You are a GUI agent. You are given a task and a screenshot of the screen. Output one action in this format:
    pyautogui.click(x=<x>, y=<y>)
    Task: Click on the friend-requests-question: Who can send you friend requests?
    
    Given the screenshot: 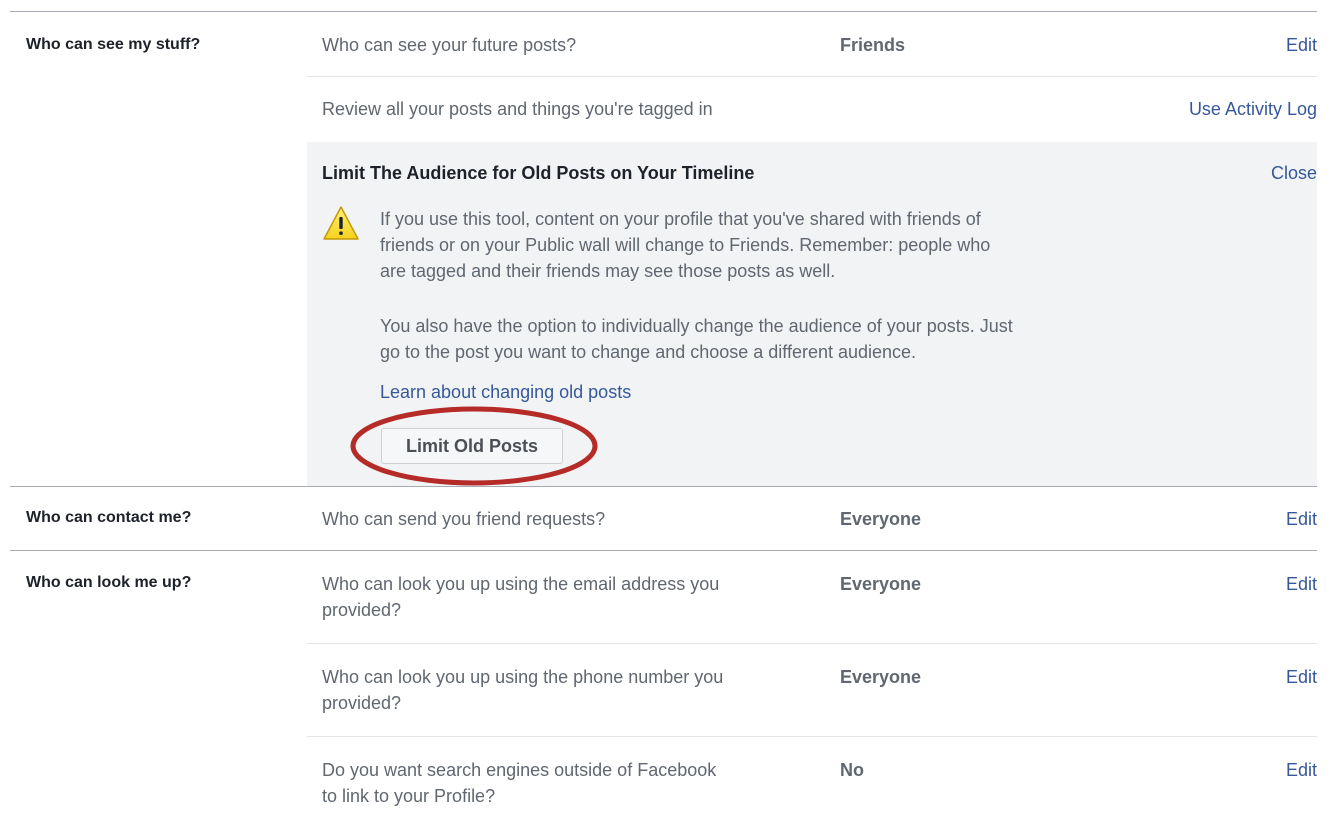 What is the action you would take?
    pyautogui.click(x=464, y=519)
    